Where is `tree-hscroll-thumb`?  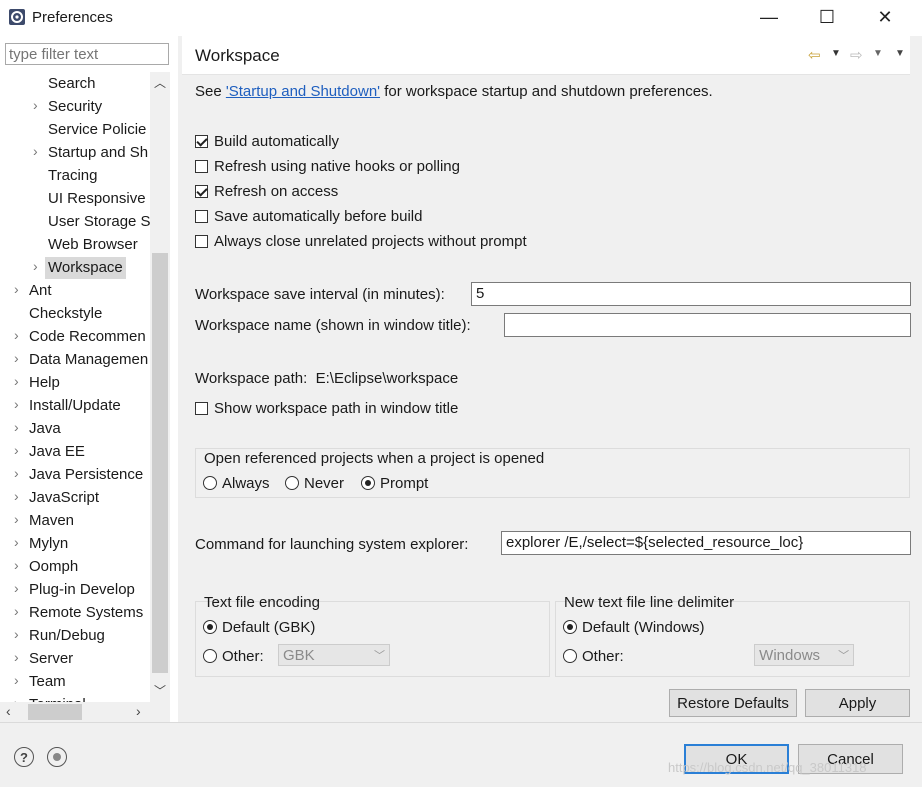 tree-hscroll-thumb is located at coordinates (55, 712).